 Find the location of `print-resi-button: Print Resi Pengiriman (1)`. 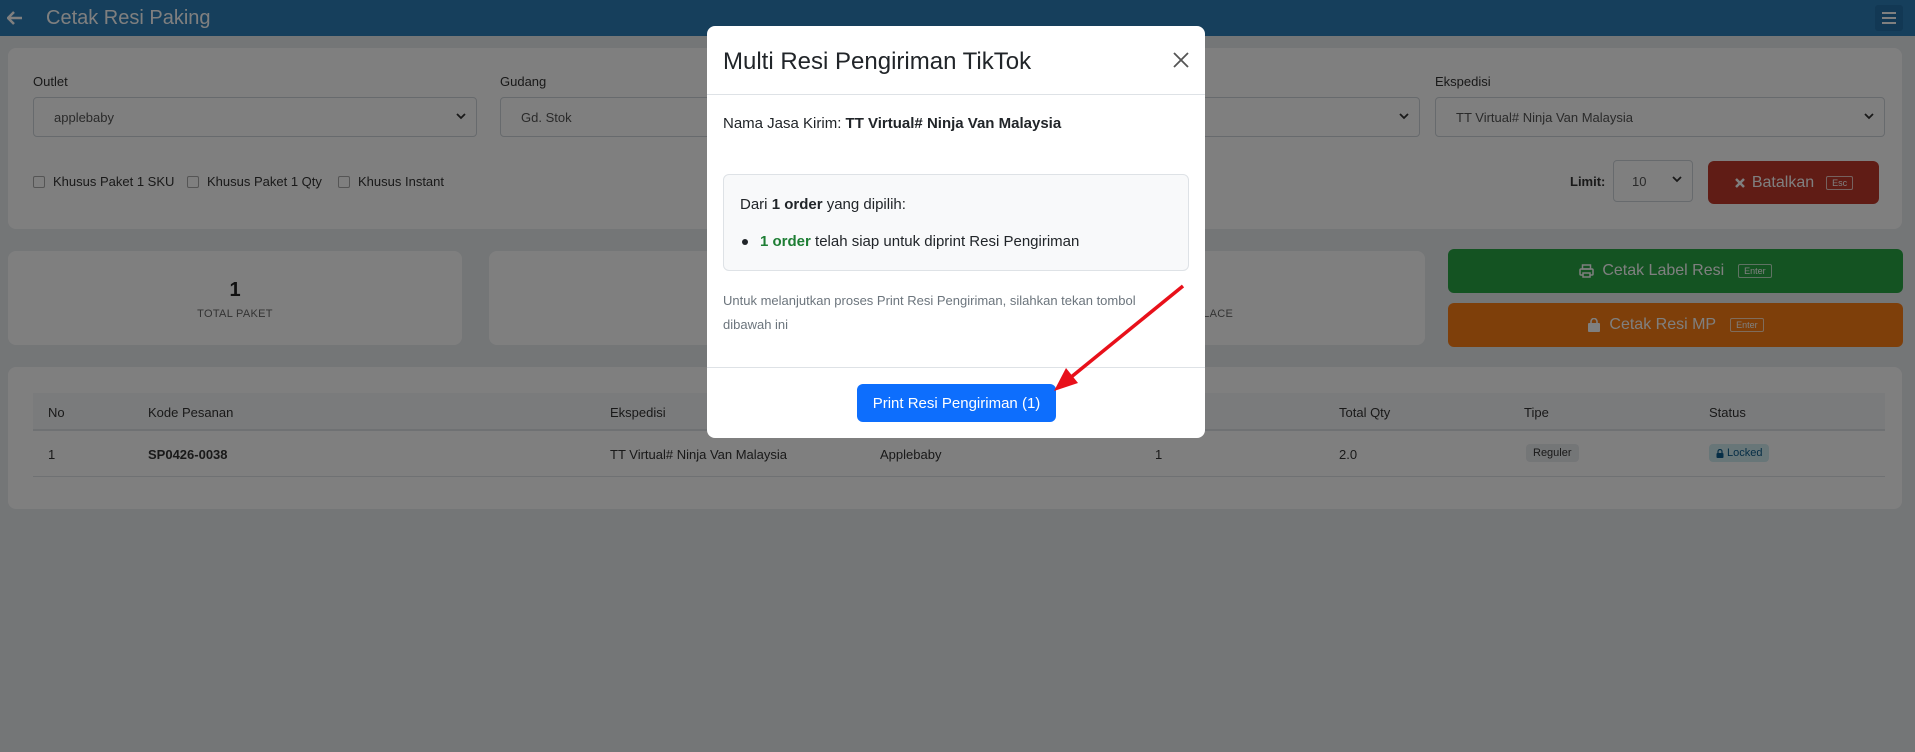

print-resi-button: Print Resi Pengiriman (1) is located at coordinates (956, 403).